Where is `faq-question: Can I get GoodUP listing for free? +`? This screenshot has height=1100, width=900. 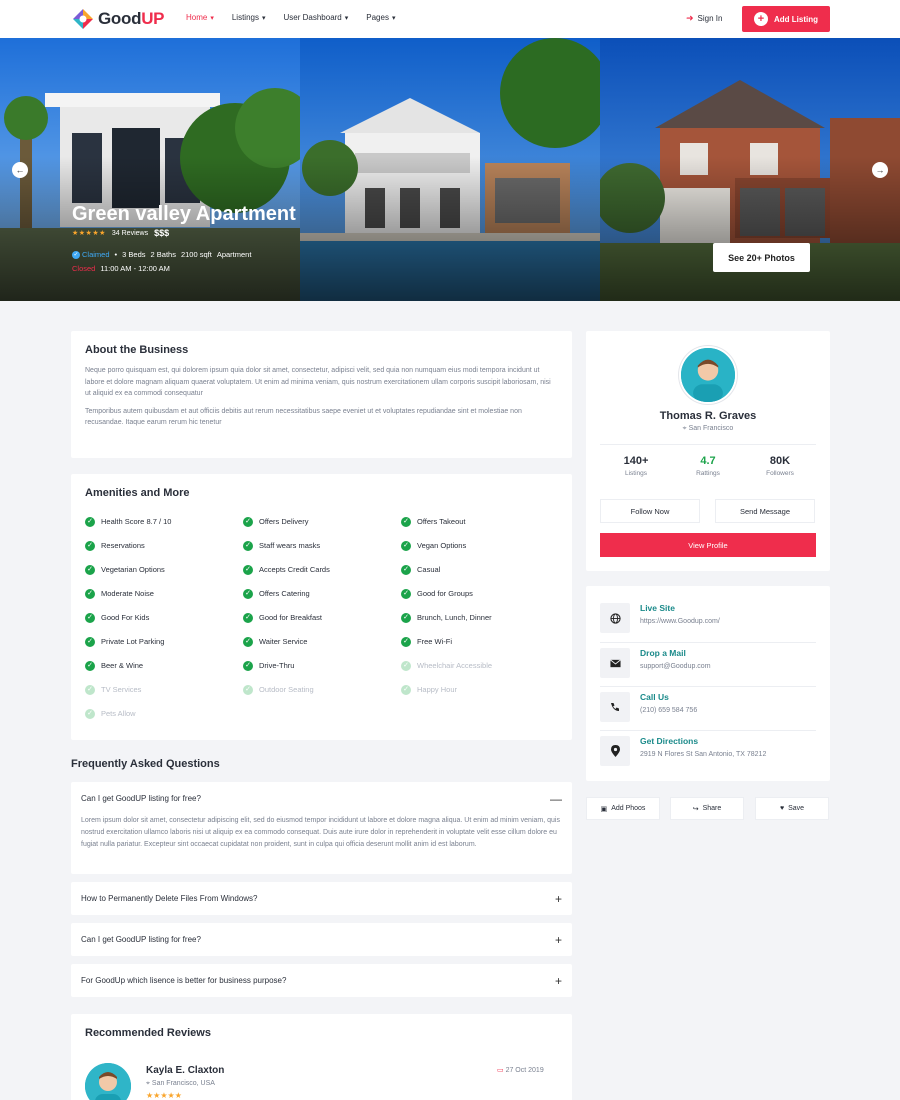 faq-question: Can I get GoodUP listing for free? + is located at coordinates (321, 939).